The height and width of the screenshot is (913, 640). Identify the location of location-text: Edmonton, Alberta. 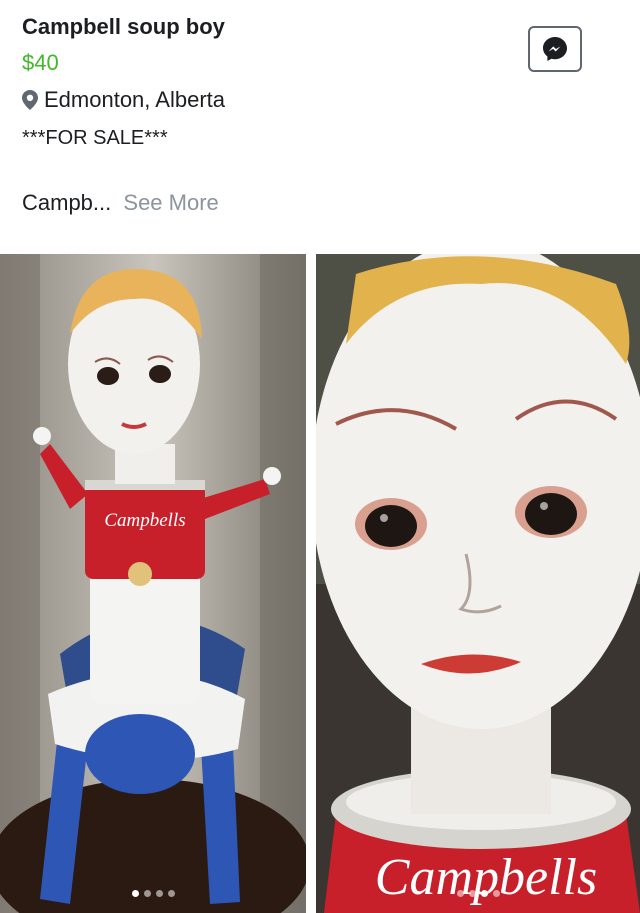
(135, 99).